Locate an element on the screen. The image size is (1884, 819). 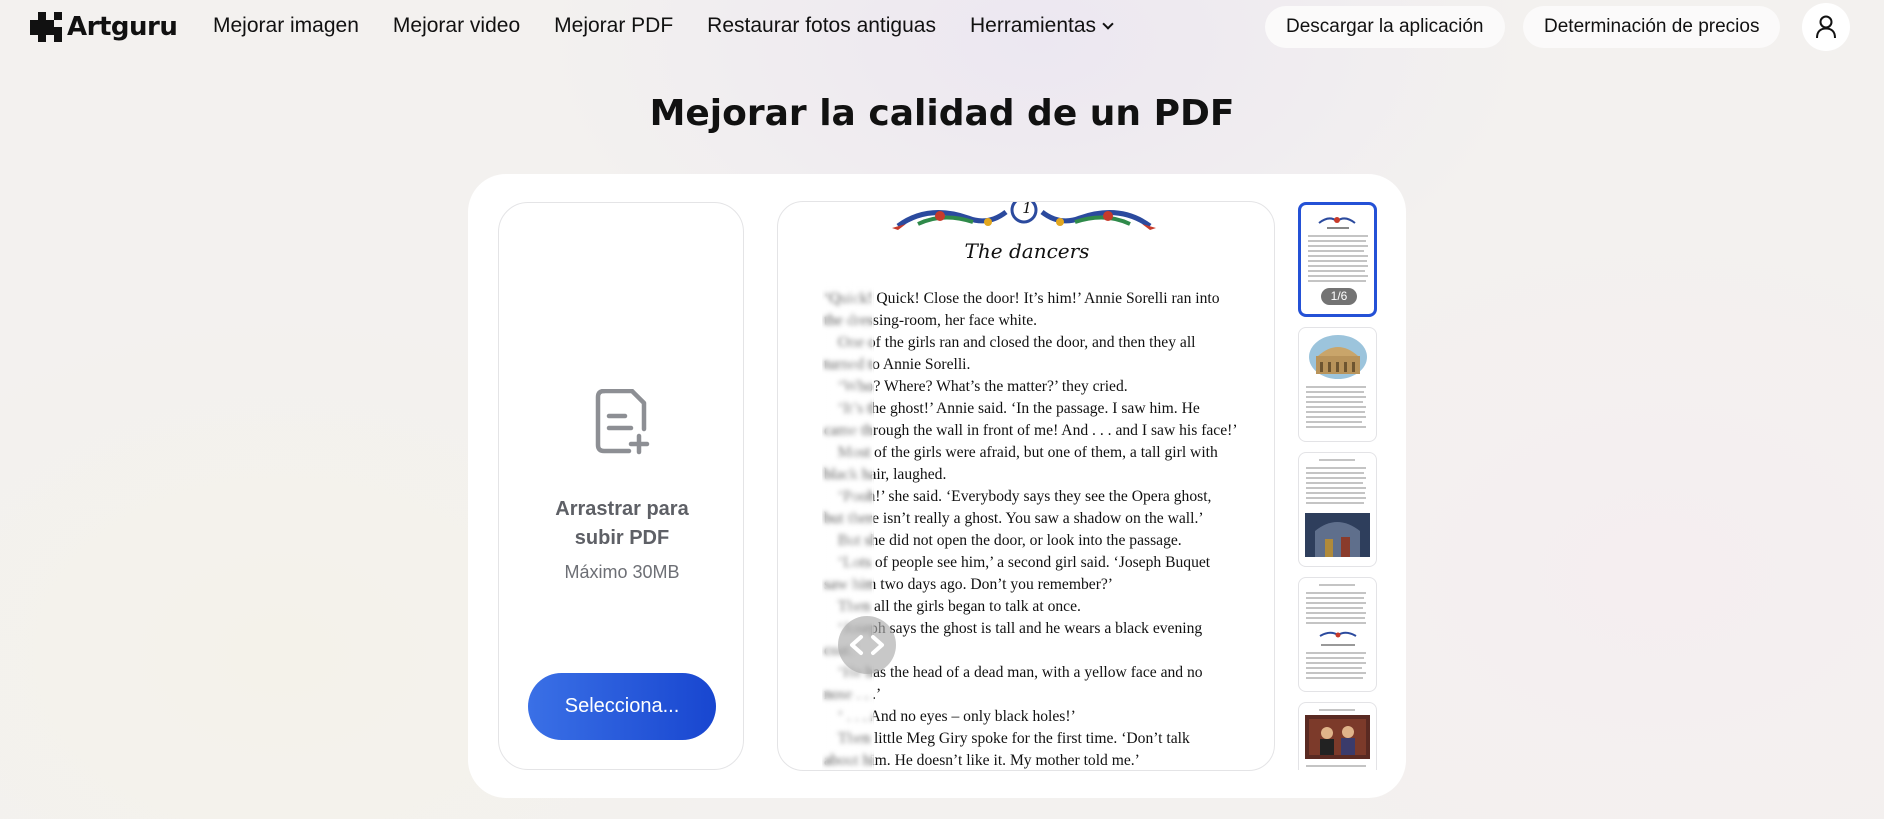
document-add-icon is located at coordinates (622, 422).